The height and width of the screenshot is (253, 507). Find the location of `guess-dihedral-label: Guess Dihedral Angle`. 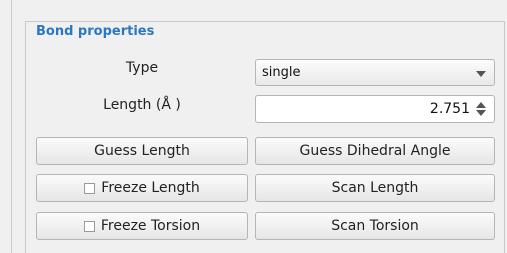

guess-dihedral-label: Guess Dihedral Angle is located at coordinates (375, 151).